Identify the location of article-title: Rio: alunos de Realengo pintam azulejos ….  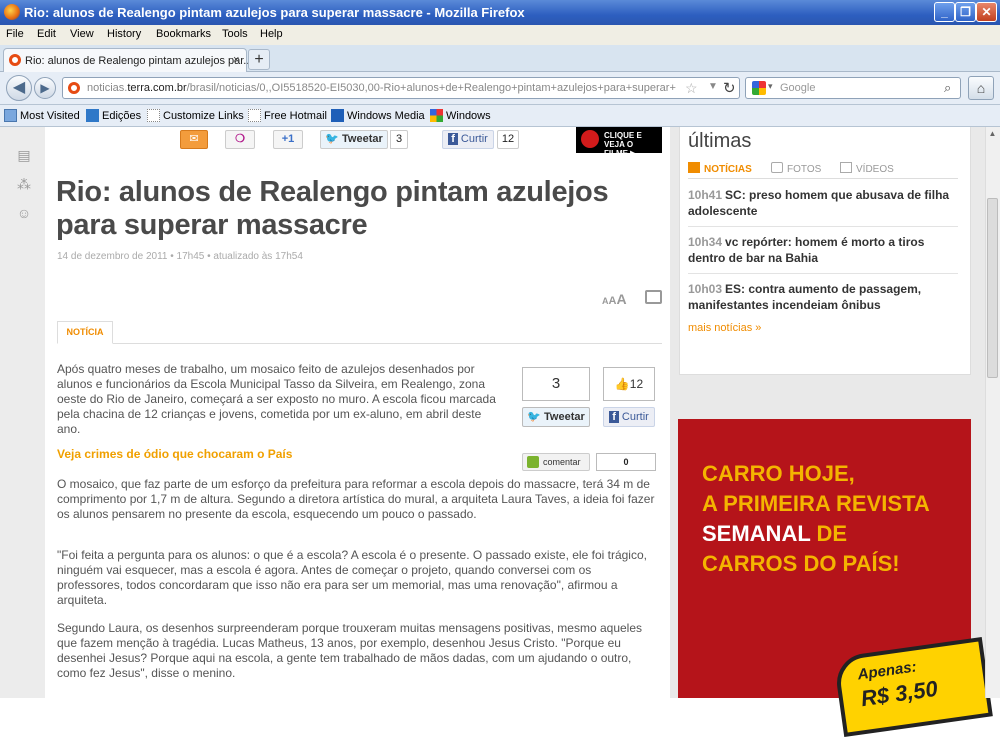
(332, 208).